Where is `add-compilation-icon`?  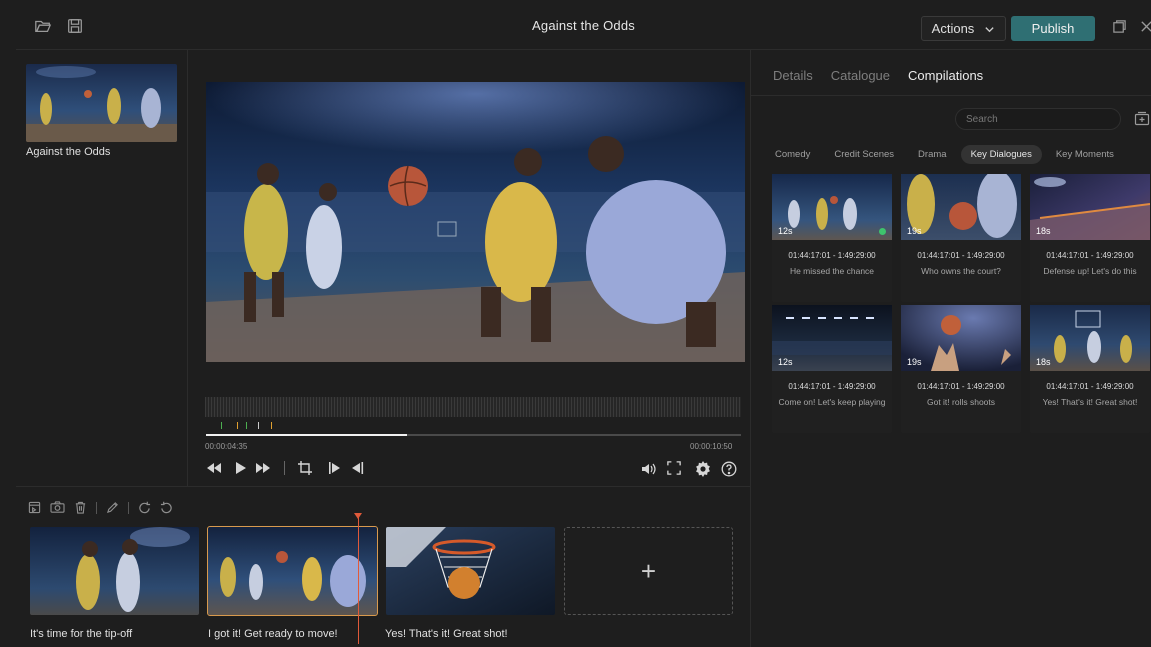 add-compilation-icon is located at coordinates (1142, 119).